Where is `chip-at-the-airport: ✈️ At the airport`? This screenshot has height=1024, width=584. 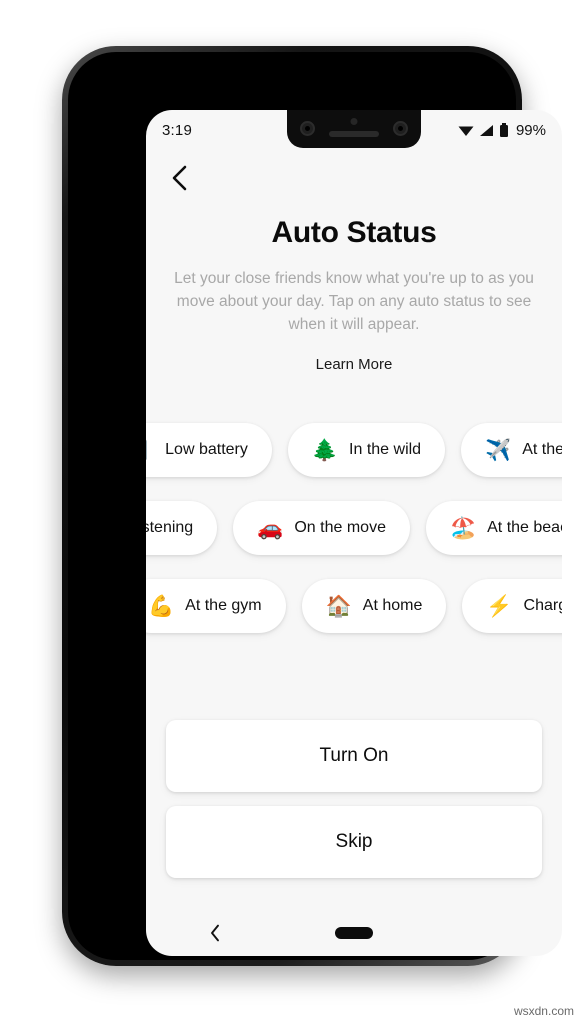 chip-at-the-airport: ✈️ At the airport is located at coordinates (511, 450).